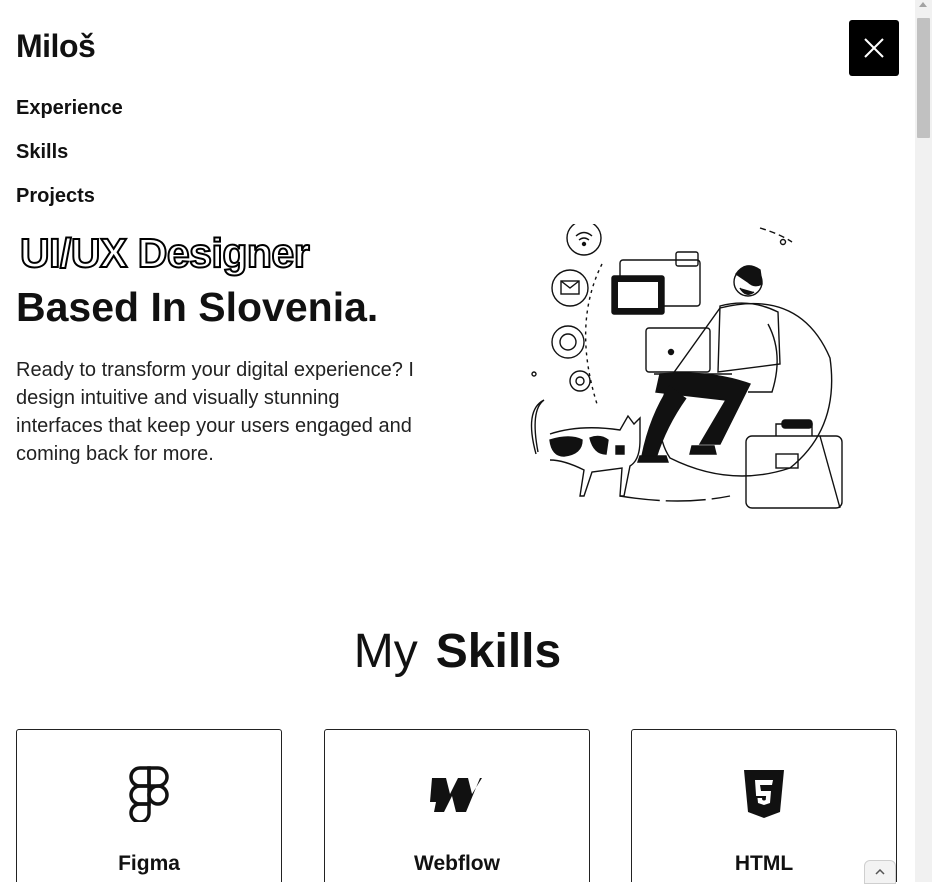  What do you see at coordinates (457, 863) in the screenshot?
I see `skill-name-webflow: Webflow` at bounding box center [457, 863].